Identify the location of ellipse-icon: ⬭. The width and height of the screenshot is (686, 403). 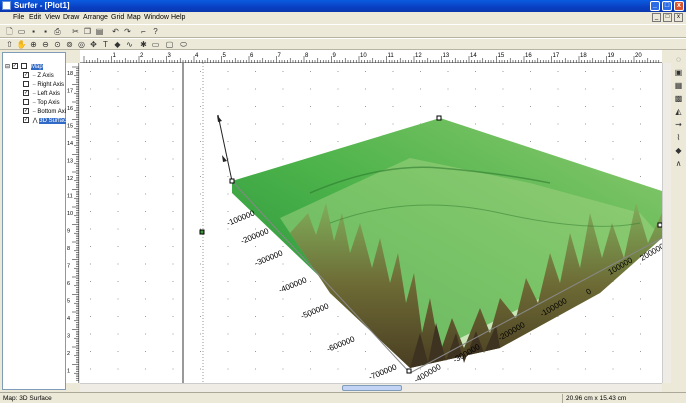
(183, 44).